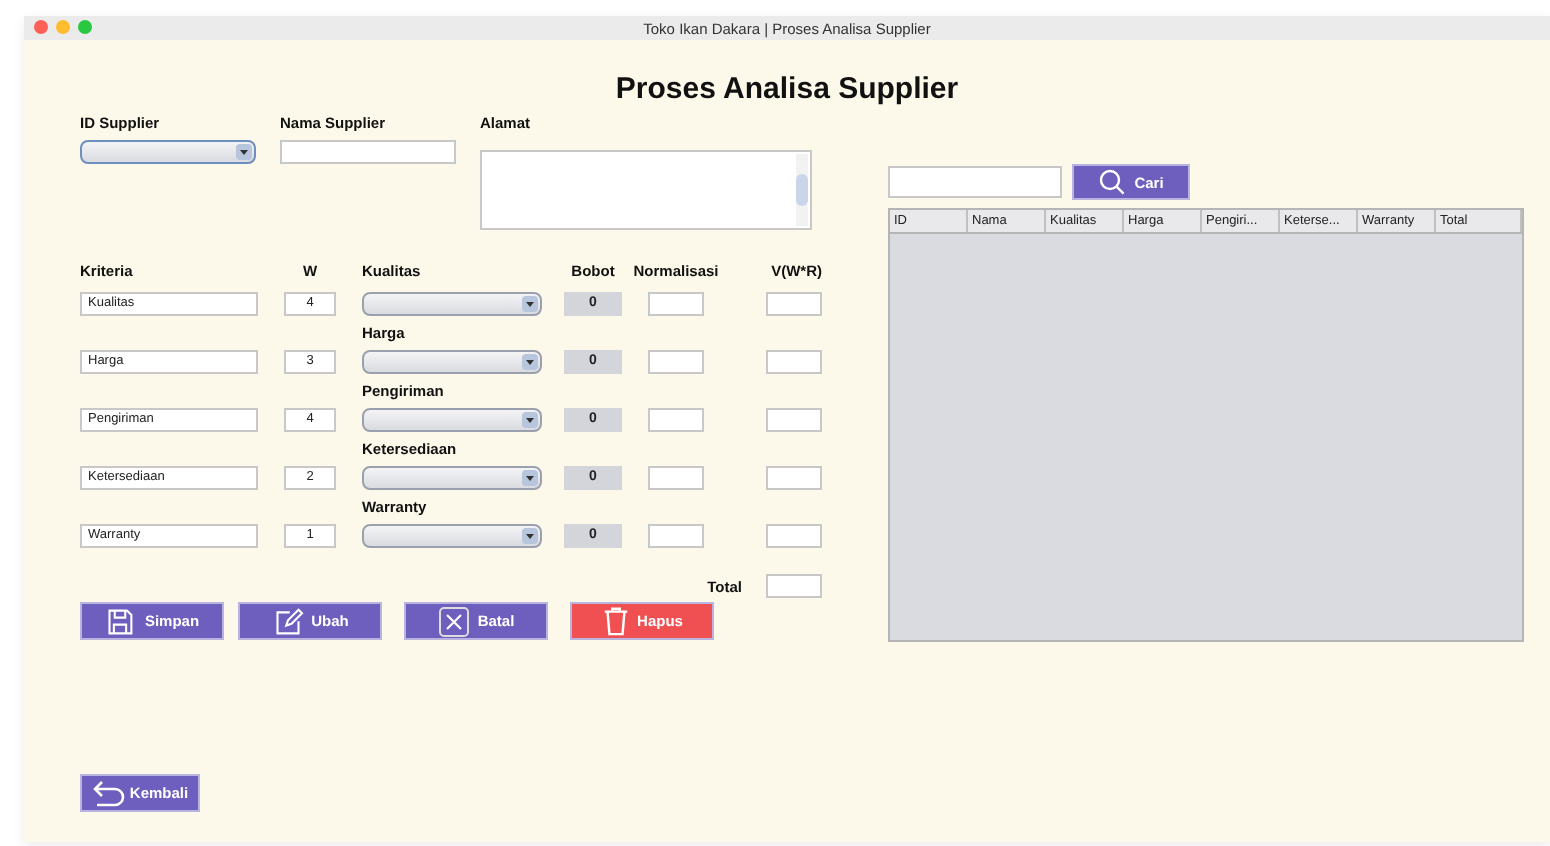 The height and width of the screenshot is (846, 1550). Describe the element at coordinates (802, 190) in the screenshot. I see `scroll-bar` at that location.